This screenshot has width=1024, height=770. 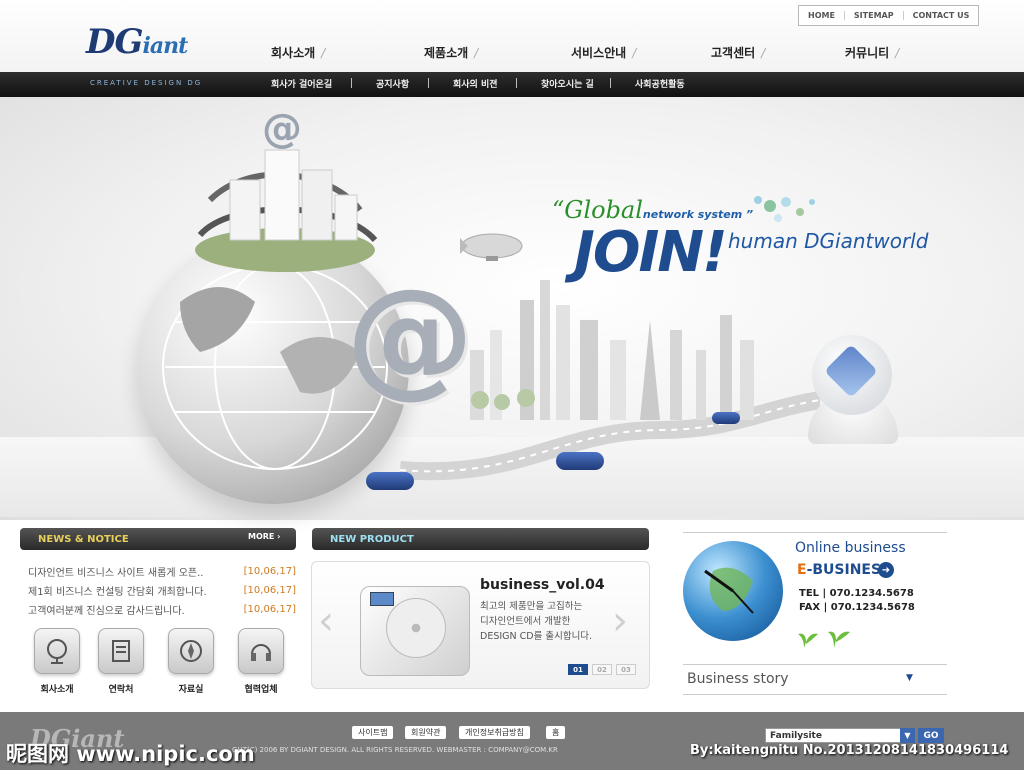 I want to click on subnav-social: 사회공헌활동, so click(x=660, y=83).